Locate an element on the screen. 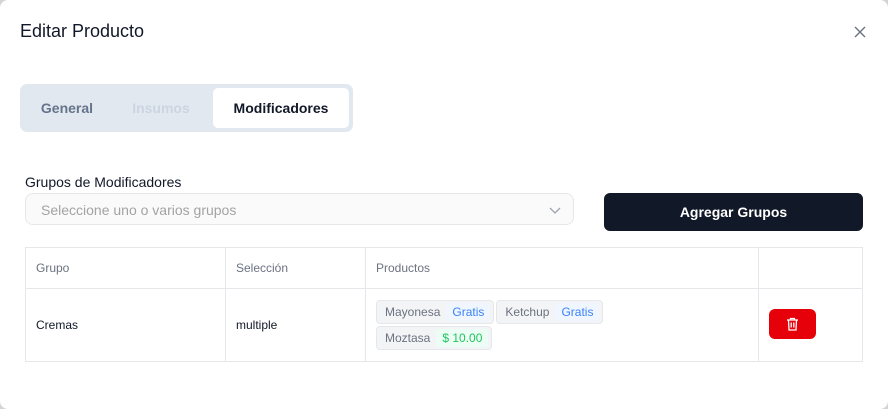  close-icon is located at coordinates (860, 32).